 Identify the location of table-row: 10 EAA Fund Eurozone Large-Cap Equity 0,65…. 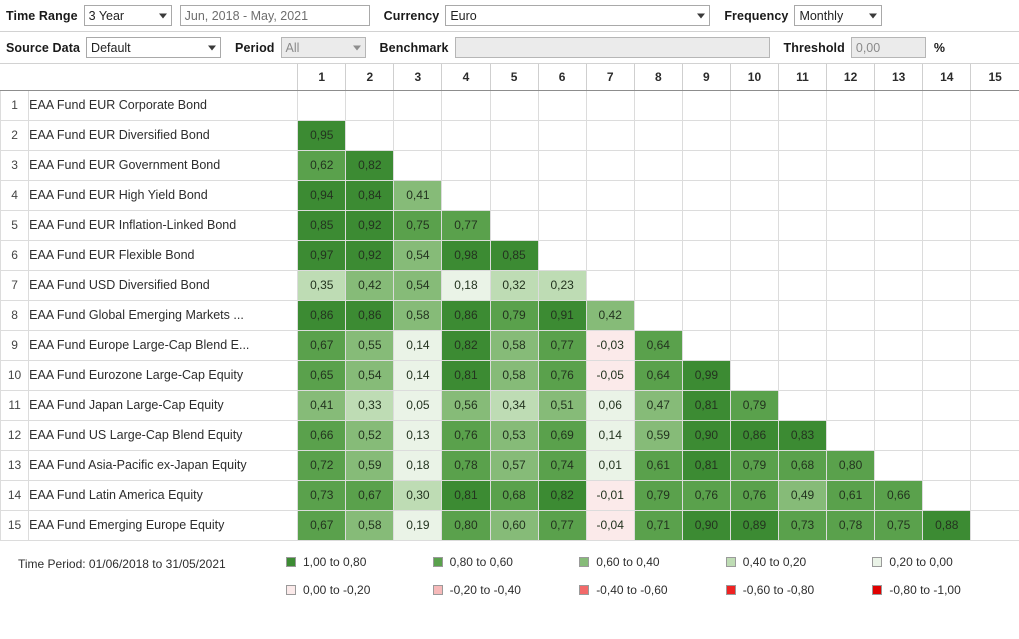
(509, 375).